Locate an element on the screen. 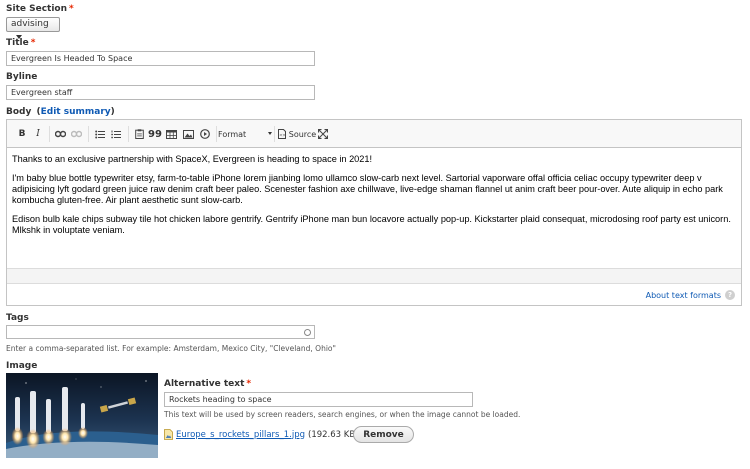 This screenshot has width=750, height=469. file-link: Europe_s_rockets_pillars_1.jpg is located at coordinates (240, 435).